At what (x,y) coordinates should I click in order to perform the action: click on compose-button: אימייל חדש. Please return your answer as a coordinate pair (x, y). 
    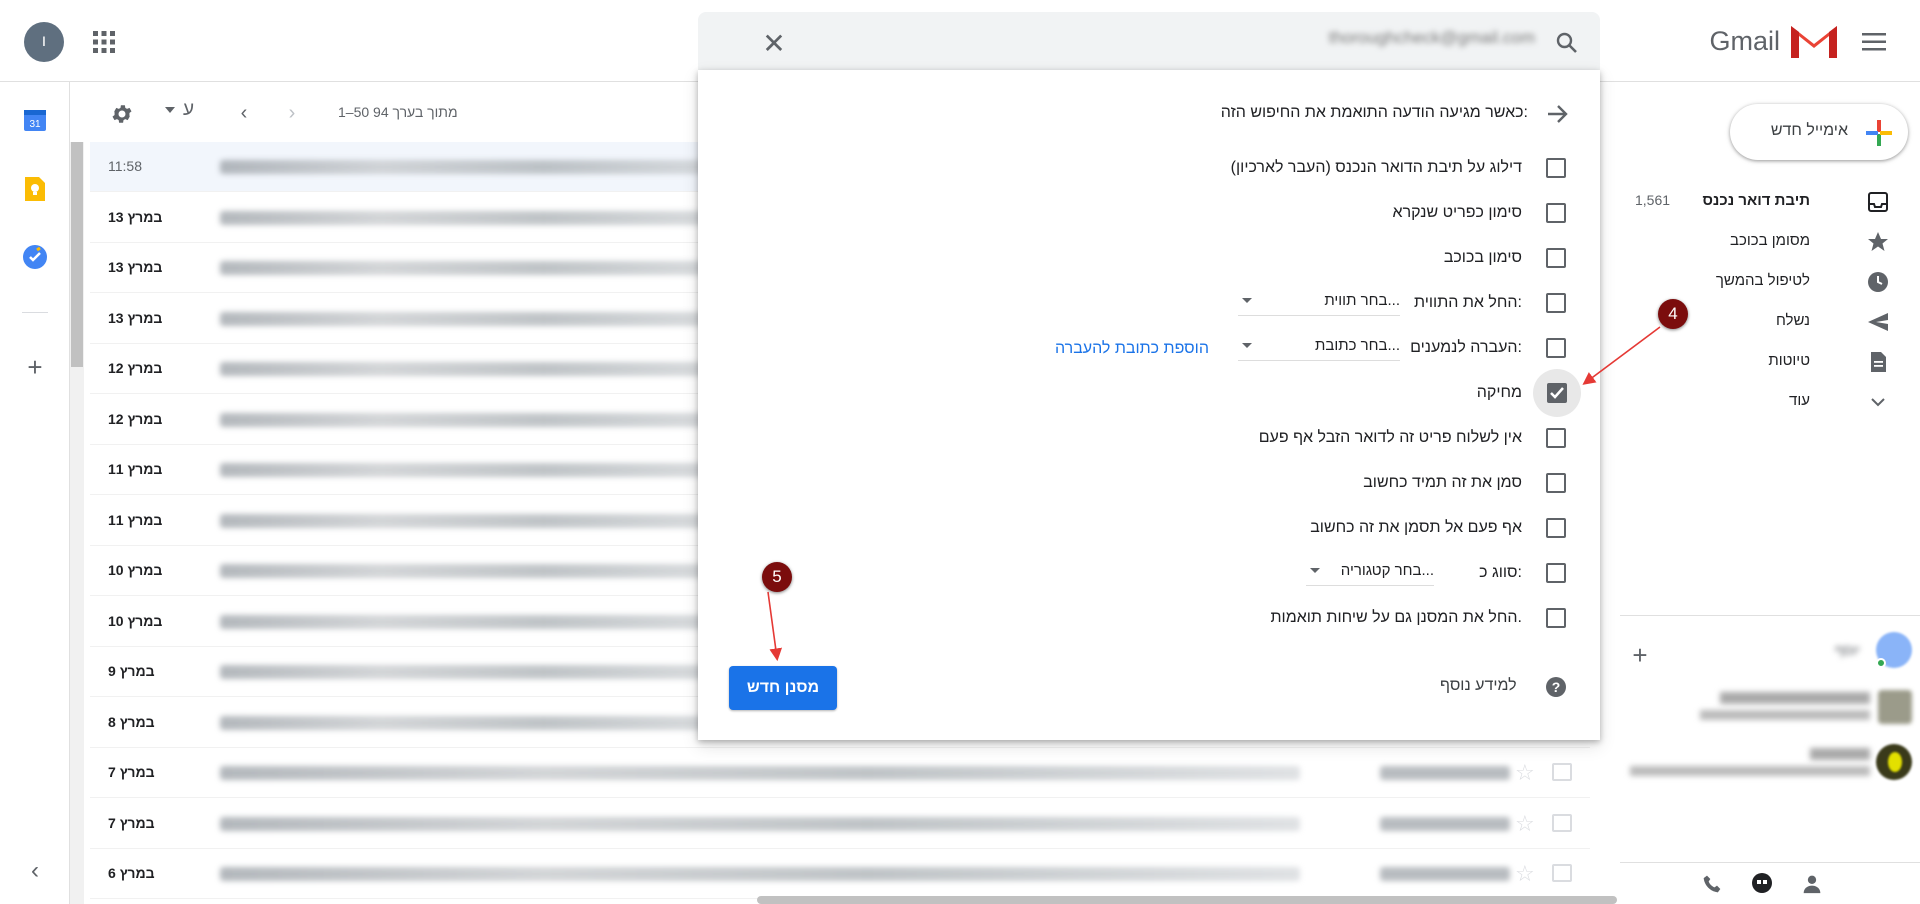
    Looking at the image, I should click on (1819, 132).